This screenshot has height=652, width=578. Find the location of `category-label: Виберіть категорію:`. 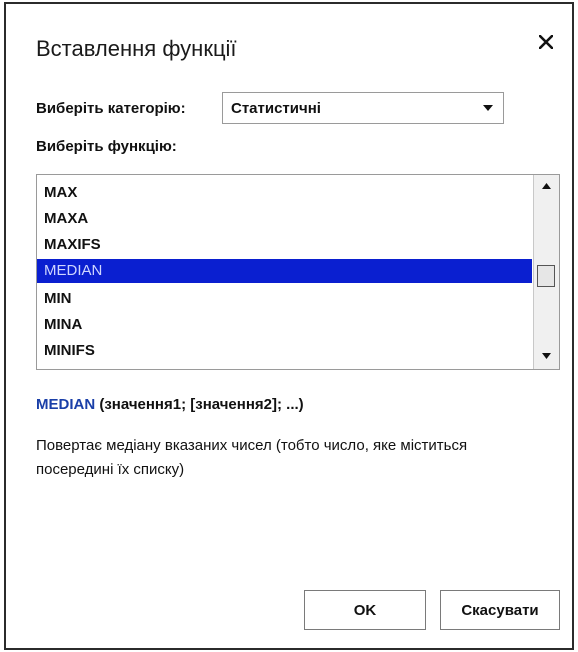

category-label: Виберіть категорію: is located at coordinates (111, 108).